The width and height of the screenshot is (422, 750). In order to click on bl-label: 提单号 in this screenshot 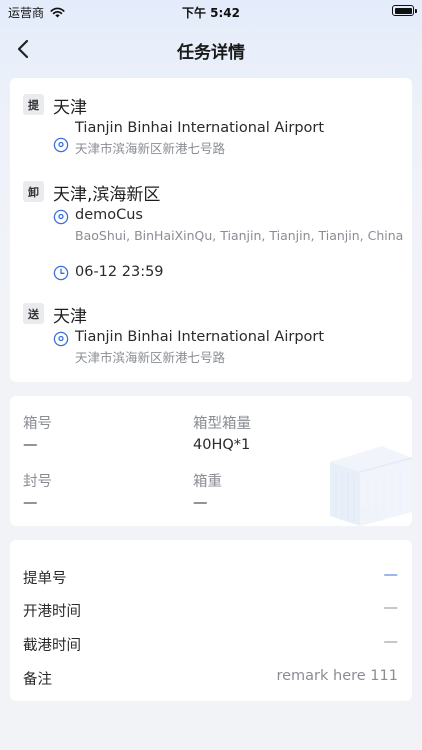, I will do `click(45, 579)`.